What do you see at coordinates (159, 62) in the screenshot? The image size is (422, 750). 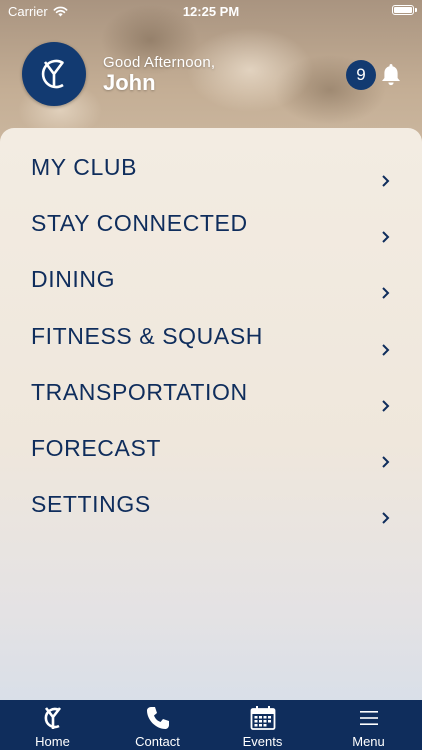 I see `greeting-text: Good Afternoon,` at bounding box center [159, 62].